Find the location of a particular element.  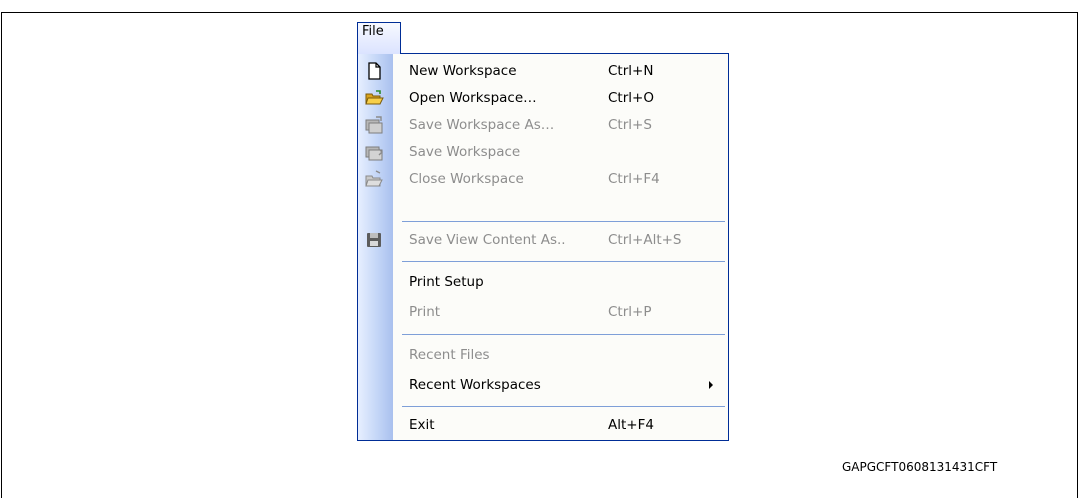

menu-item-print-setup: Print Setup is located at coordinates (543, 282).